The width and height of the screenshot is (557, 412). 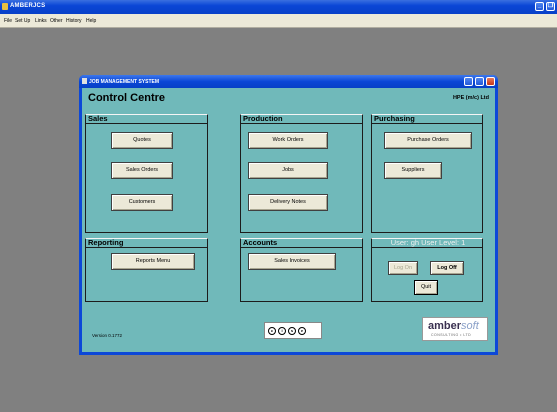 What do you see at coordinates (428, 140) in the screenshot?
I see `purchase-orders-button: Purchase Orders` at bounding box center [428, 140].